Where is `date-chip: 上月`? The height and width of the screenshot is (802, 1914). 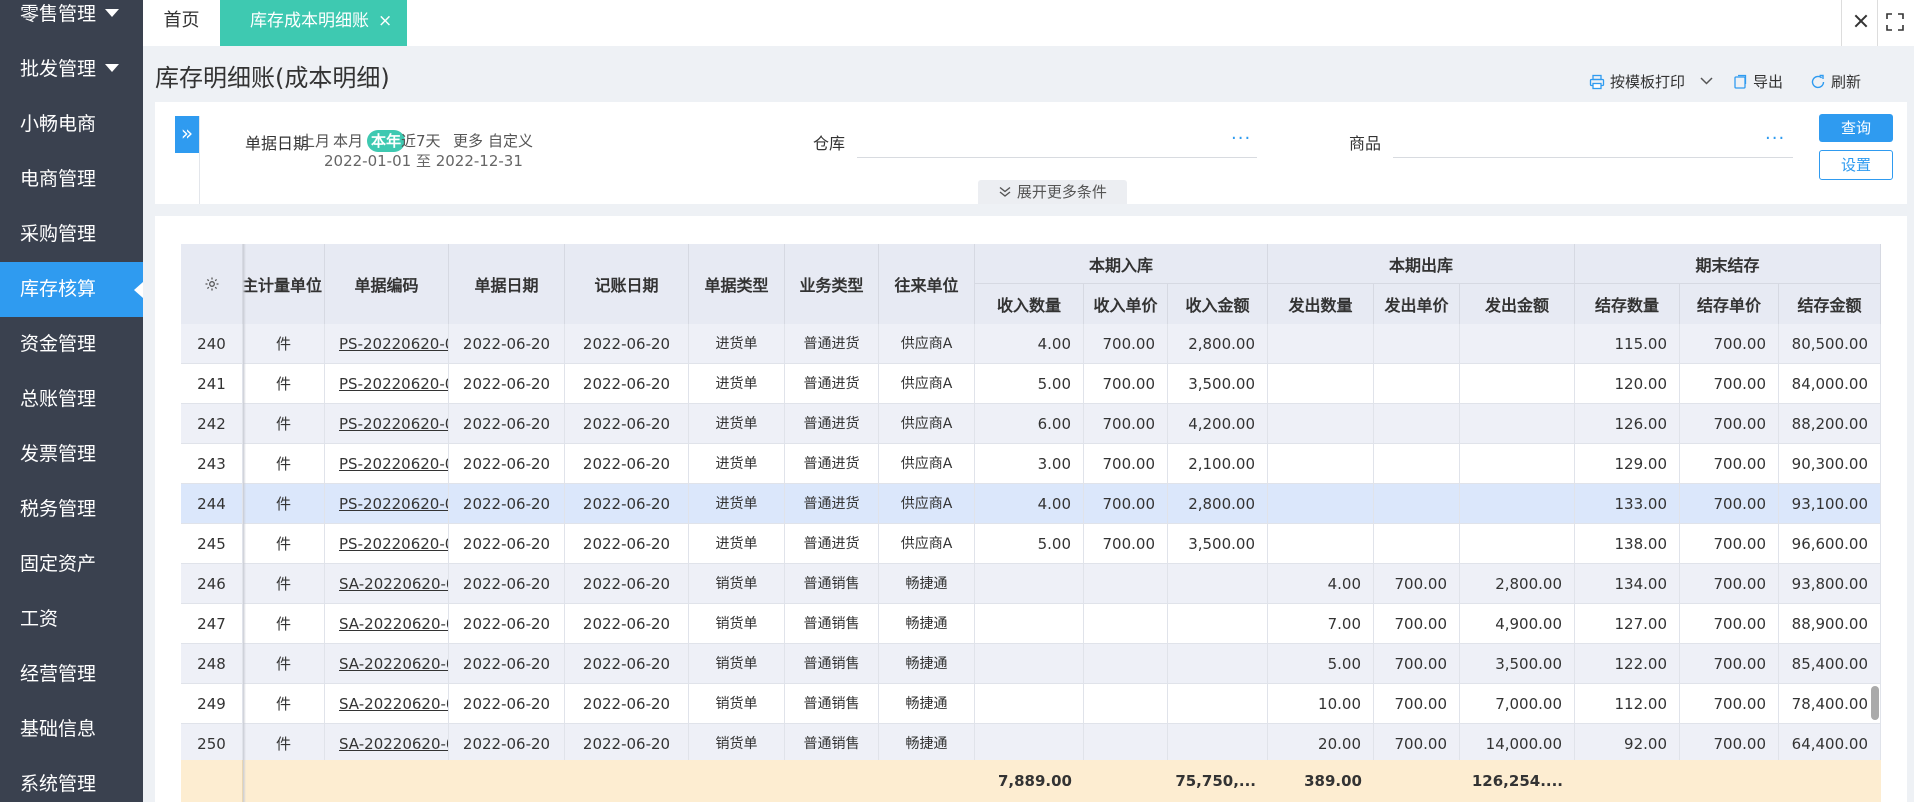
date-chip: 上月 is located at coordinates (315, 141).